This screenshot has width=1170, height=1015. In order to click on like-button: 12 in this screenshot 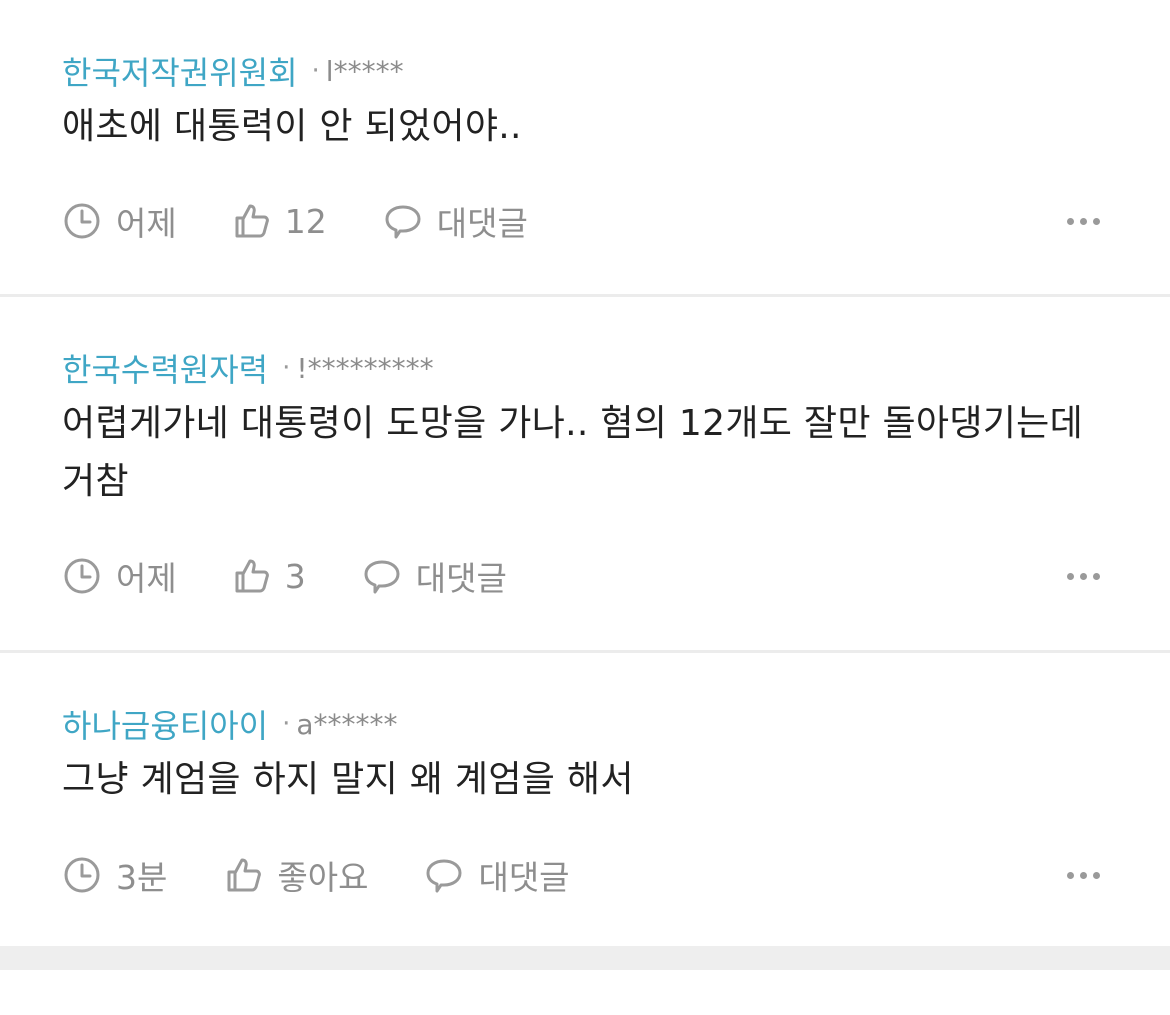, I will do `click(280, 221)`.